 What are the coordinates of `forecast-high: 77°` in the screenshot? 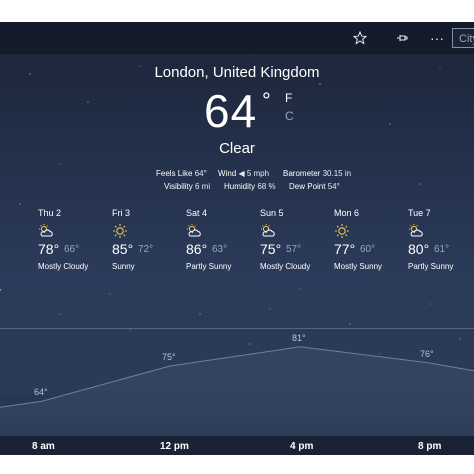 It's located at (345, 249).